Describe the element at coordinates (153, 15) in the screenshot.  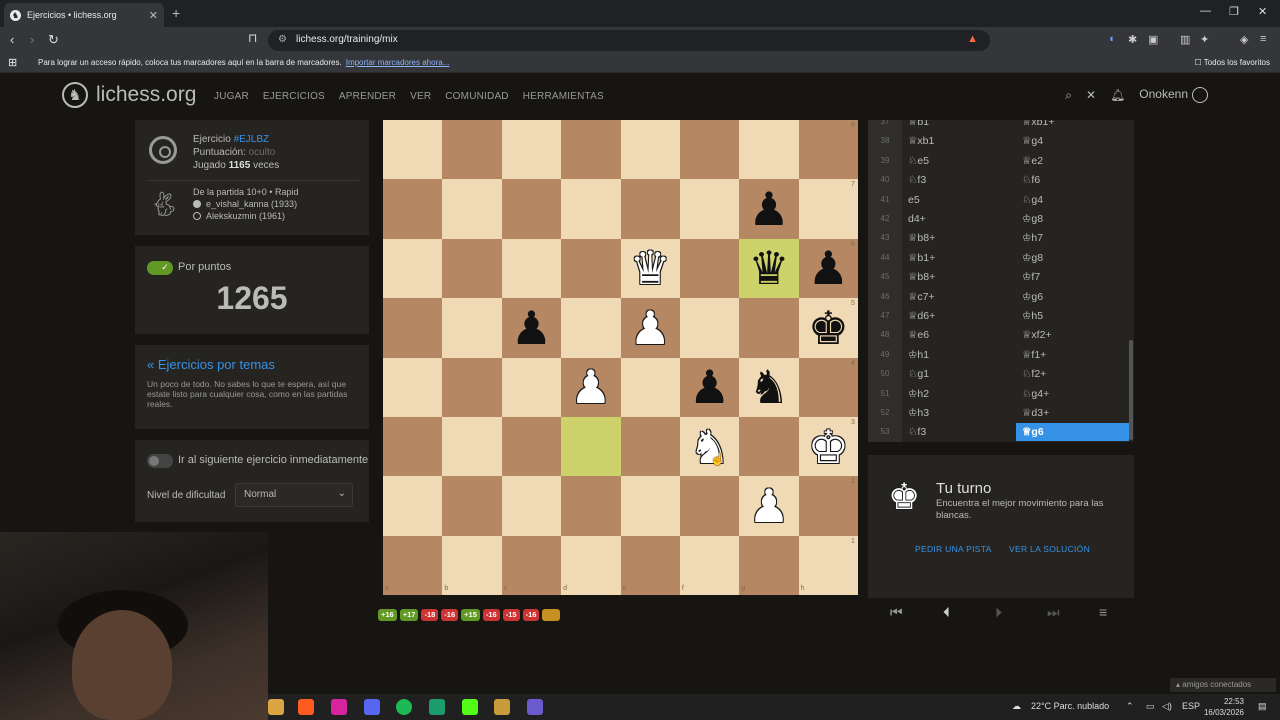
I see `close-tab-icon: ✕` at that location.